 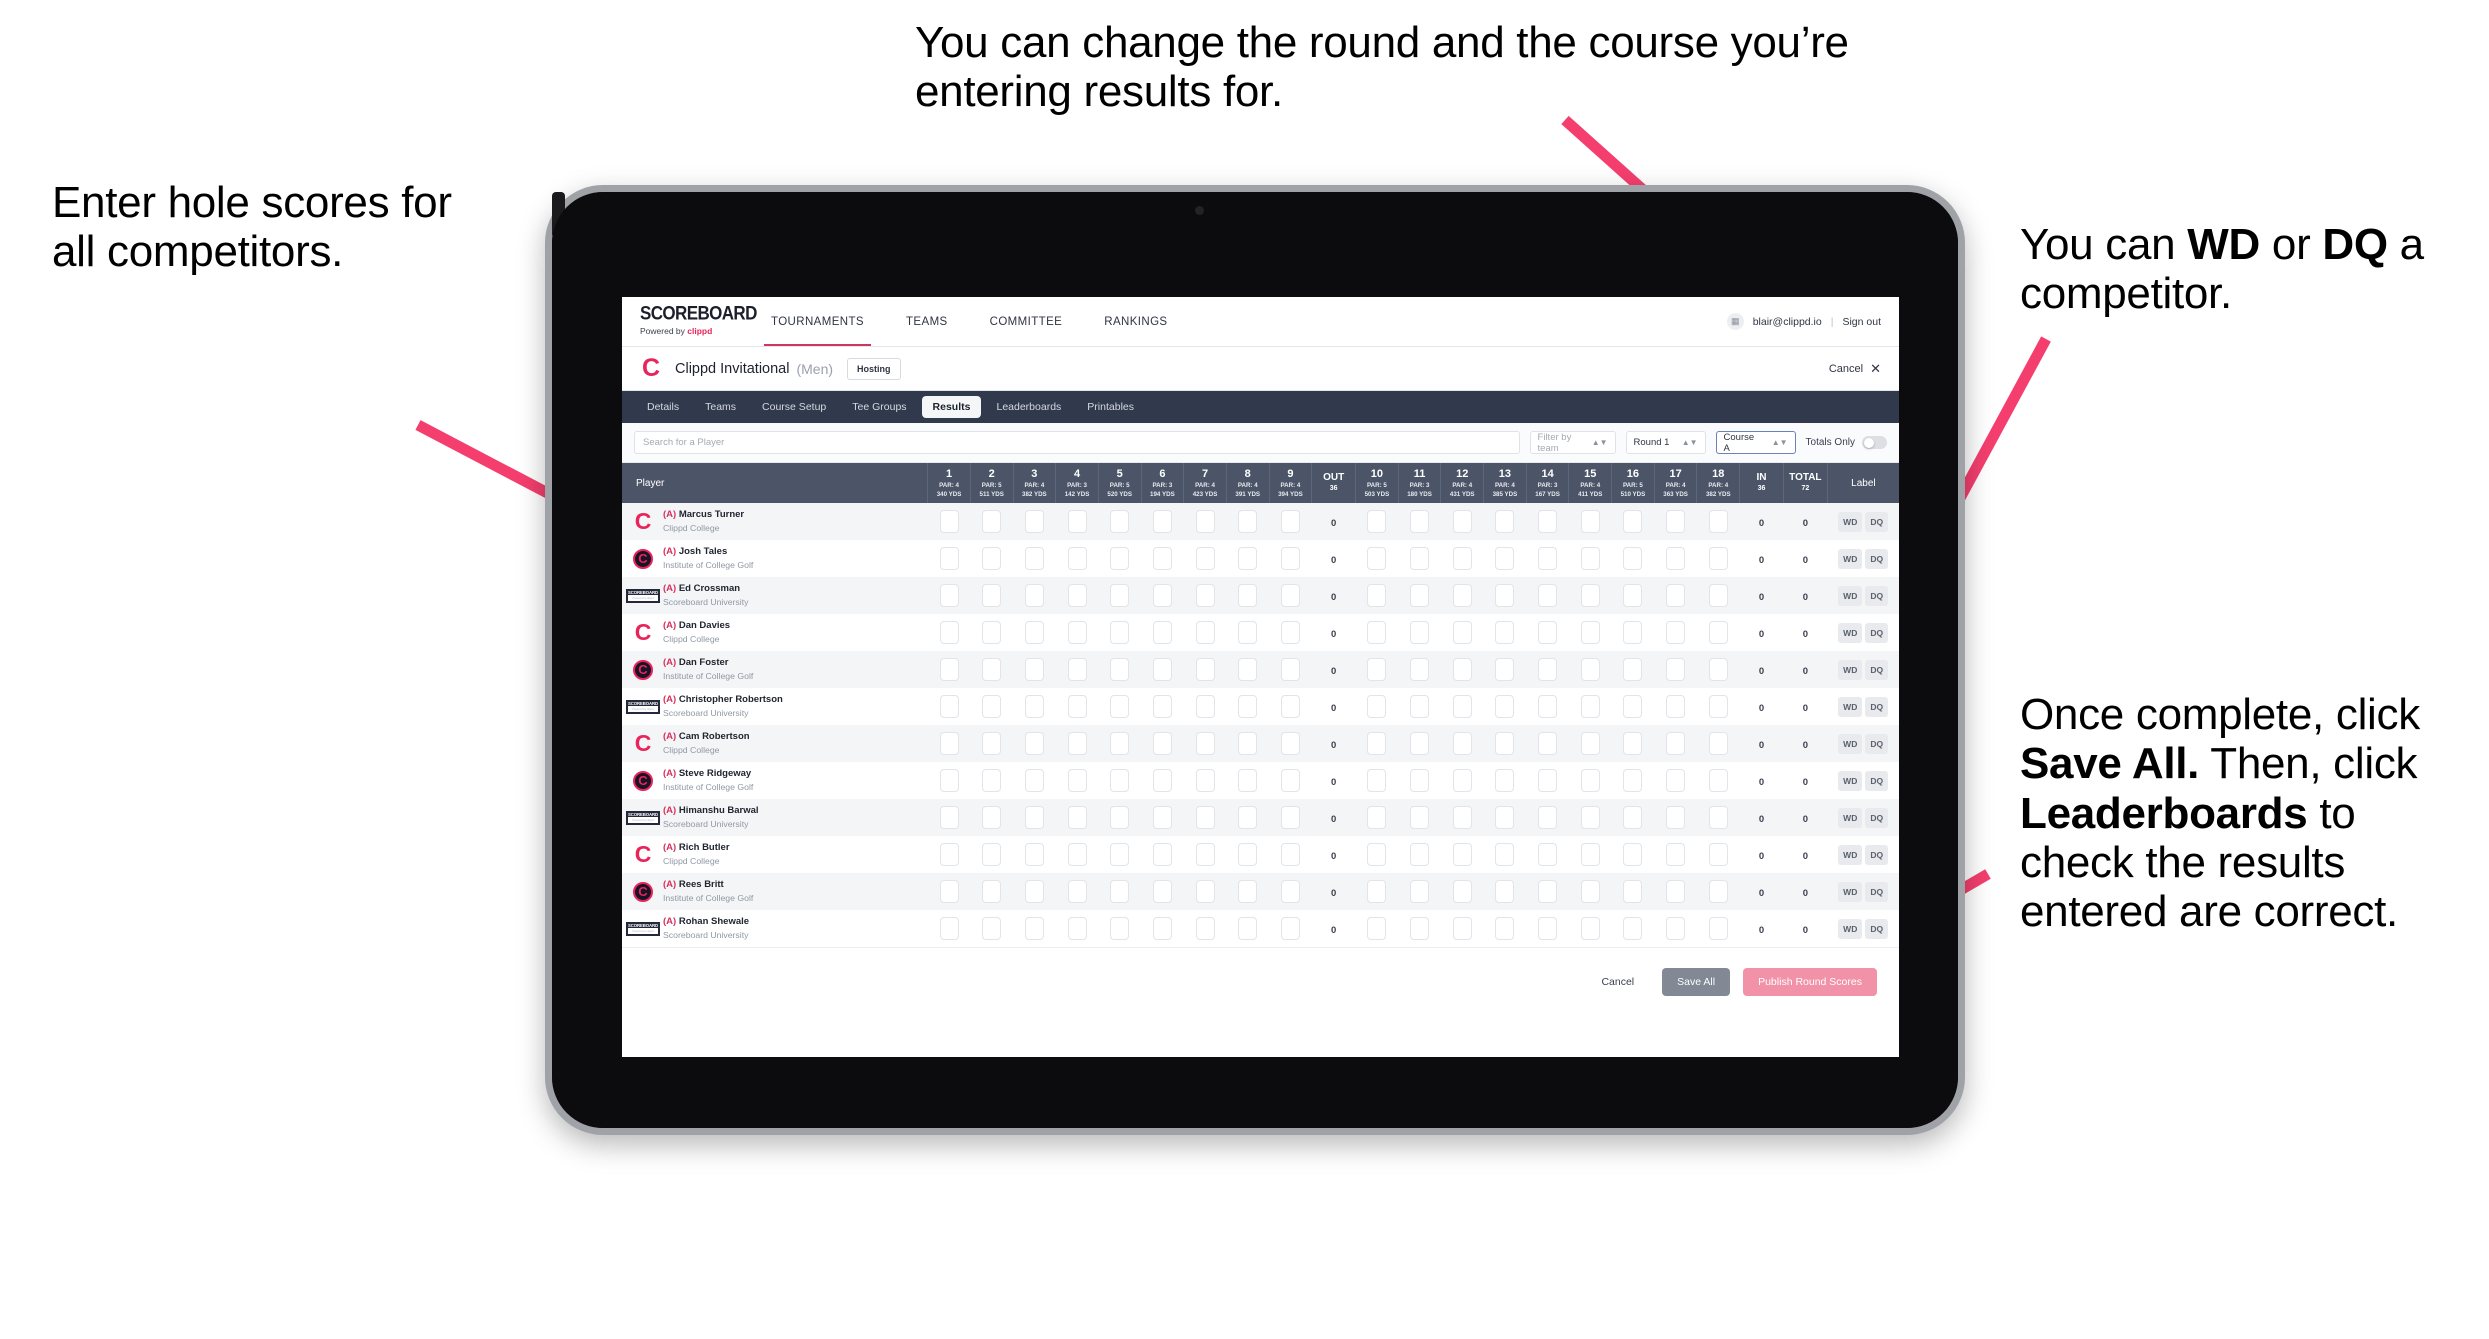 I want to click on app-logo: SCOREBOARD Powered by clippd, so click(x=689, y=321).